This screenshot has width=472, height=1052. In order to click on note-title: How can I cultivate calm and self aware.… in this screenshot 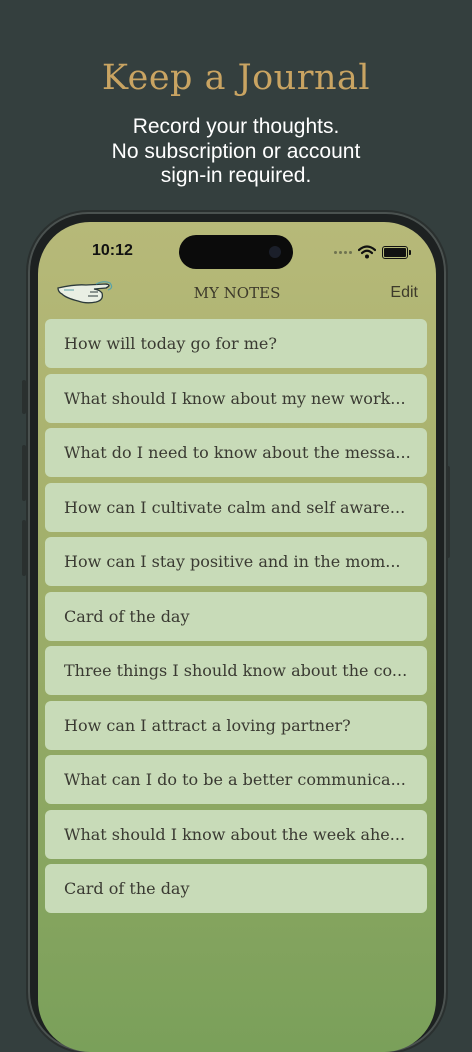, I will do `click(235, 507)`.